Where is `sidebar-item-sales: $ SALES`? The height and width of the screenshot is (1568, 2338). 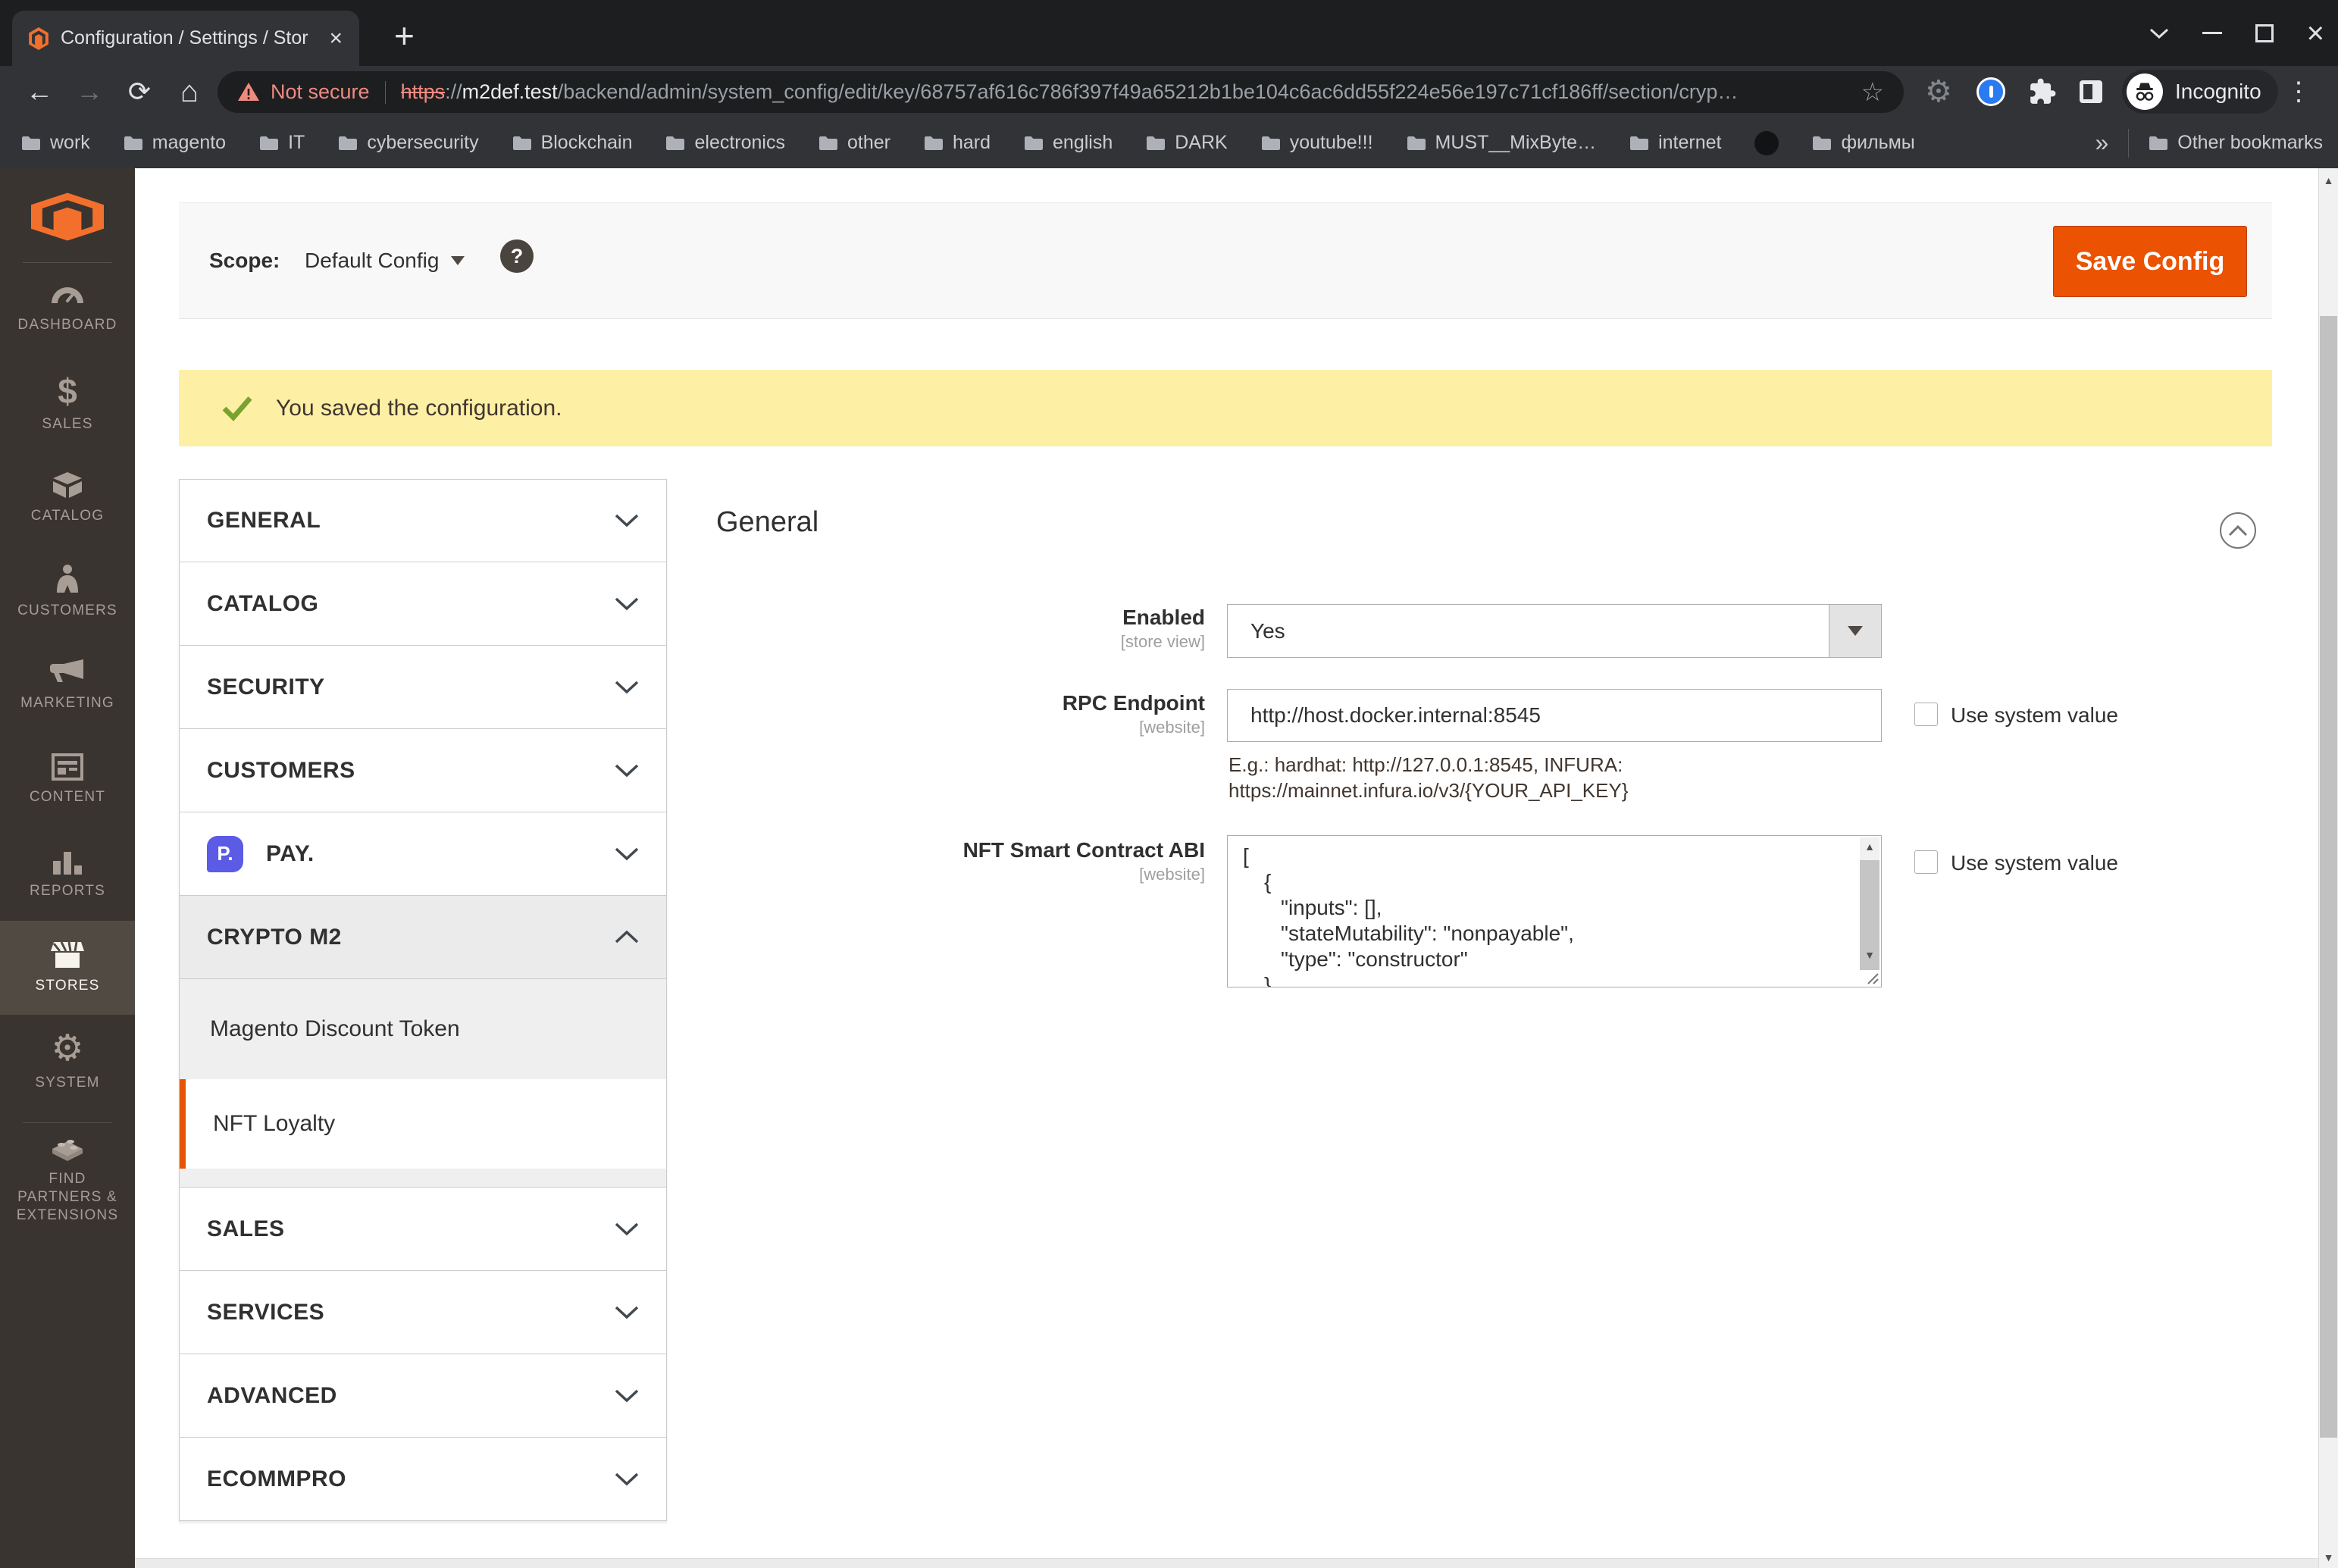 sidebar-item-sales: $ SALES is located at coordinates (67, 404).